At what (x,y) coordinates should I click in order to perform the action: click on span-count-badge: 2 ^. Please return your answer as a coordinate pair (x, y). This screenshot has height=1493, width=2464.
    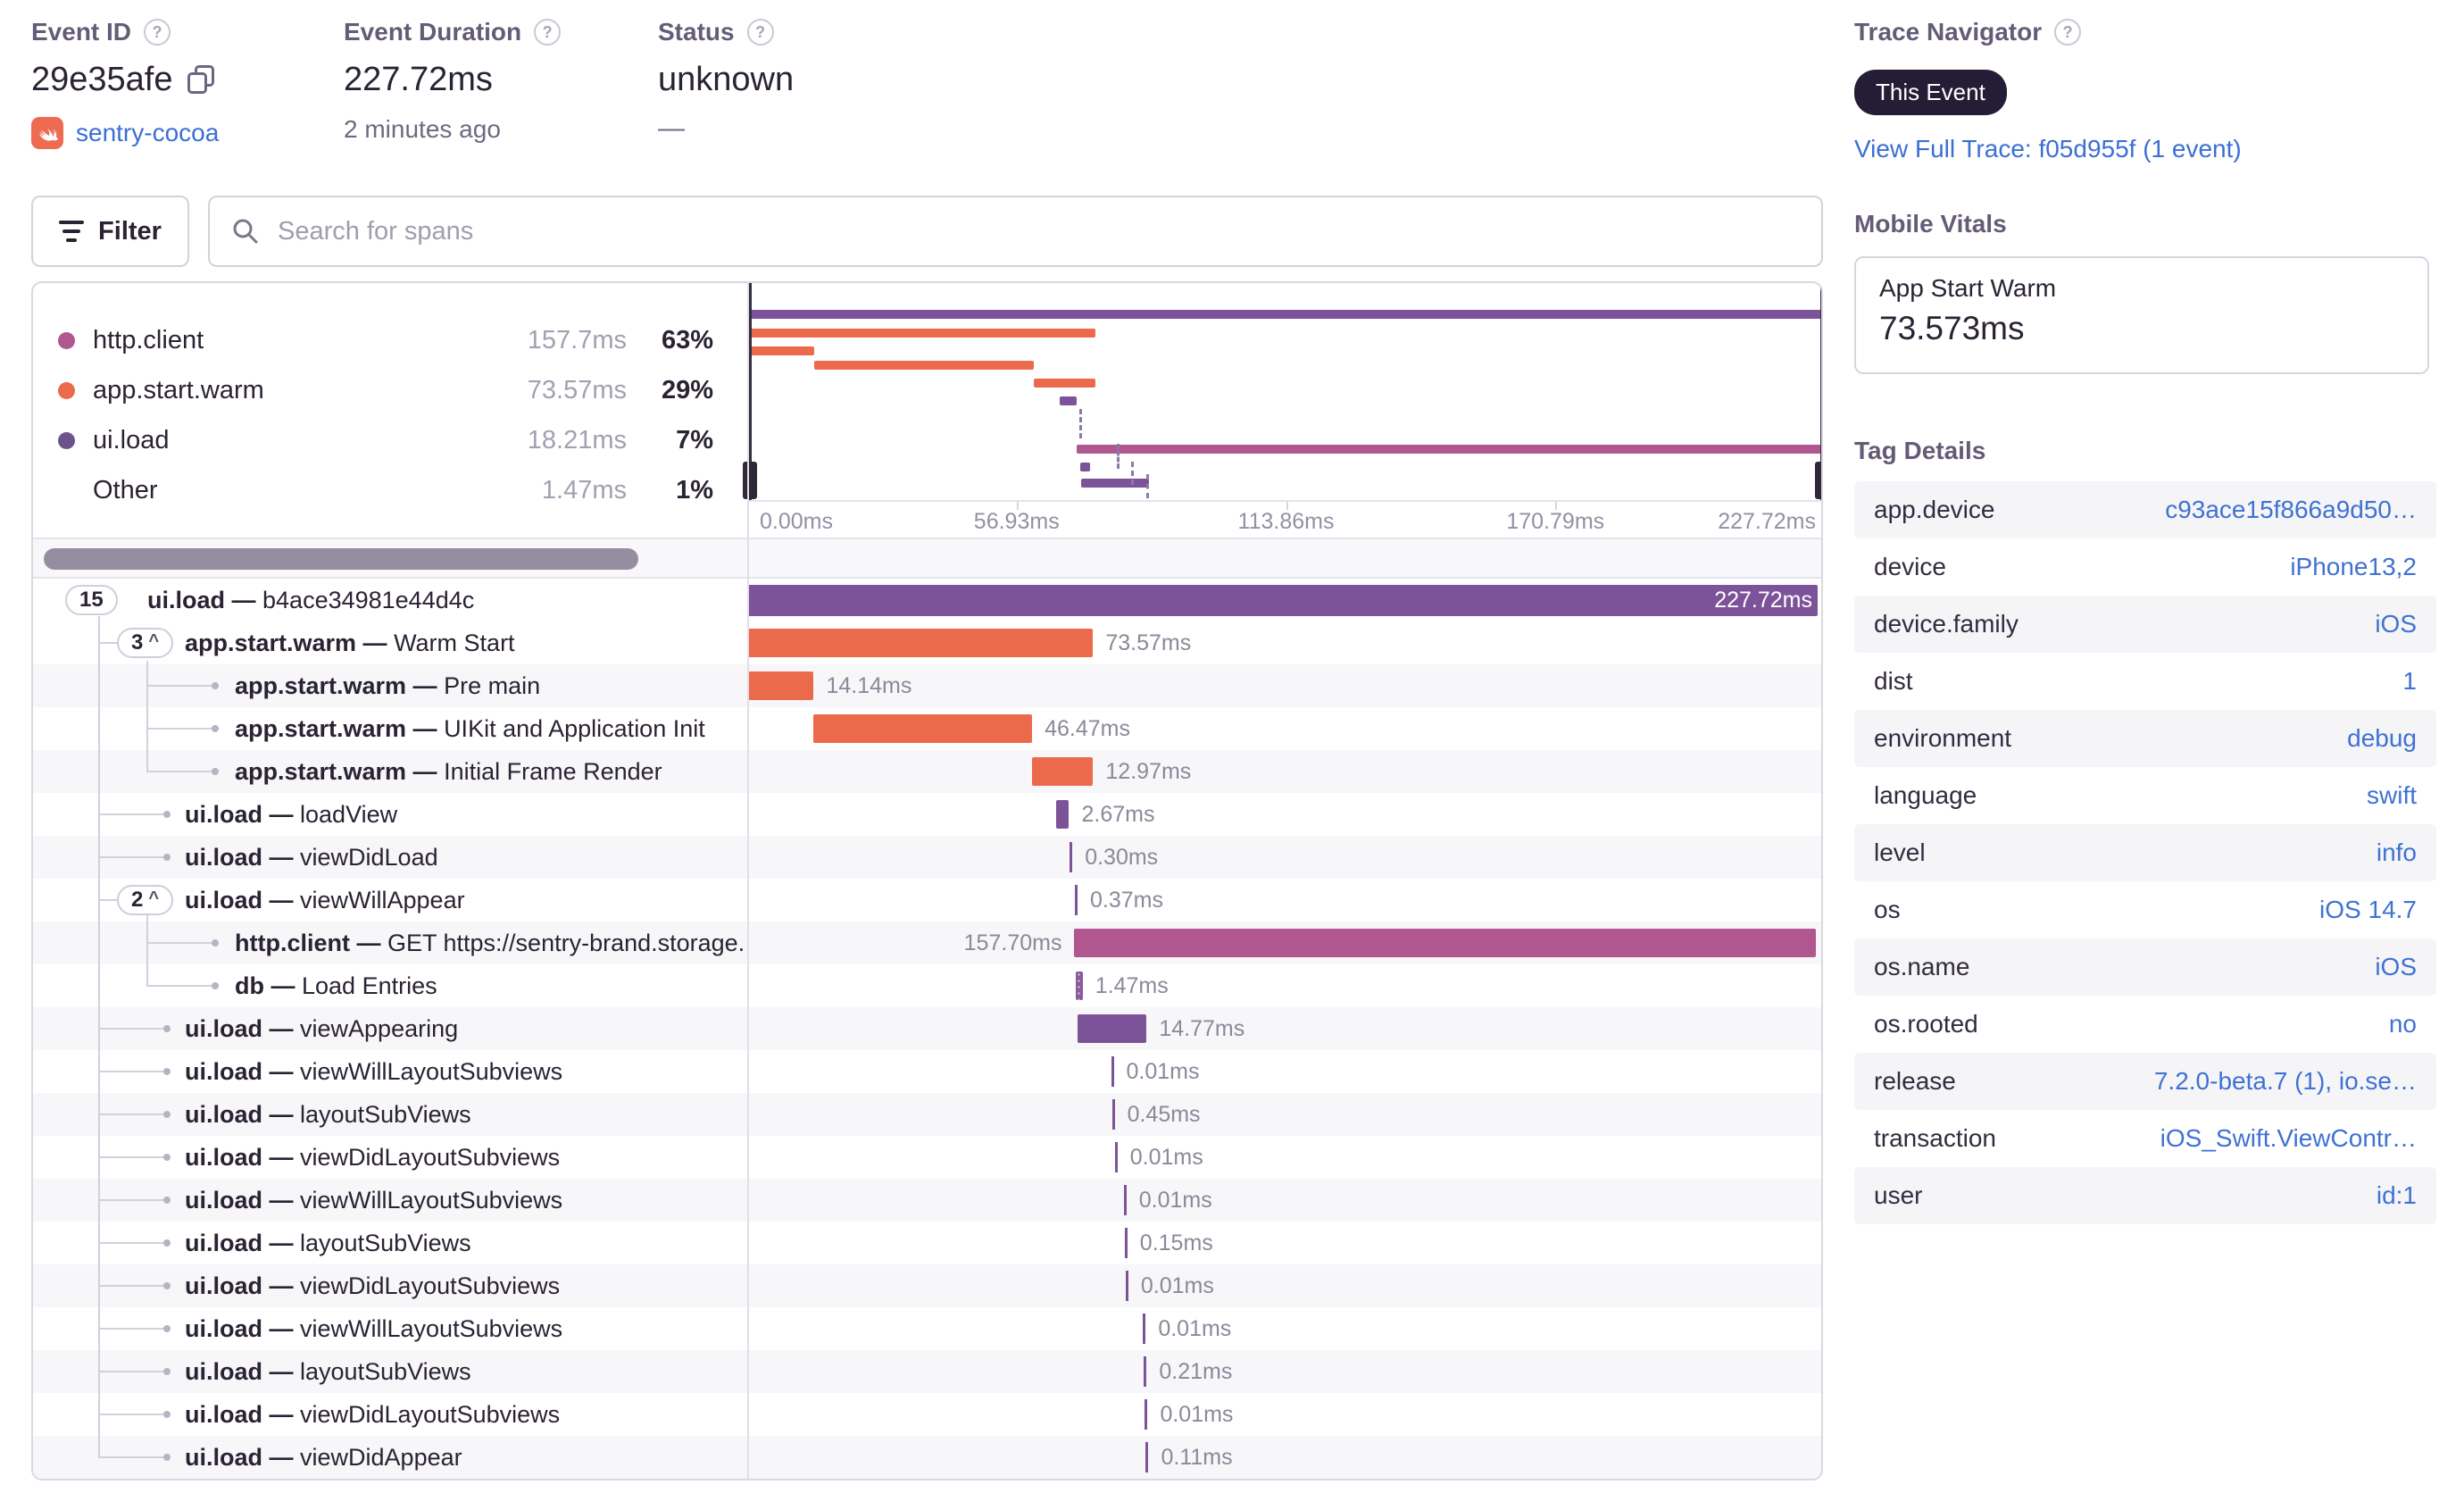
    Looking at the image, I should click on (145, 900).